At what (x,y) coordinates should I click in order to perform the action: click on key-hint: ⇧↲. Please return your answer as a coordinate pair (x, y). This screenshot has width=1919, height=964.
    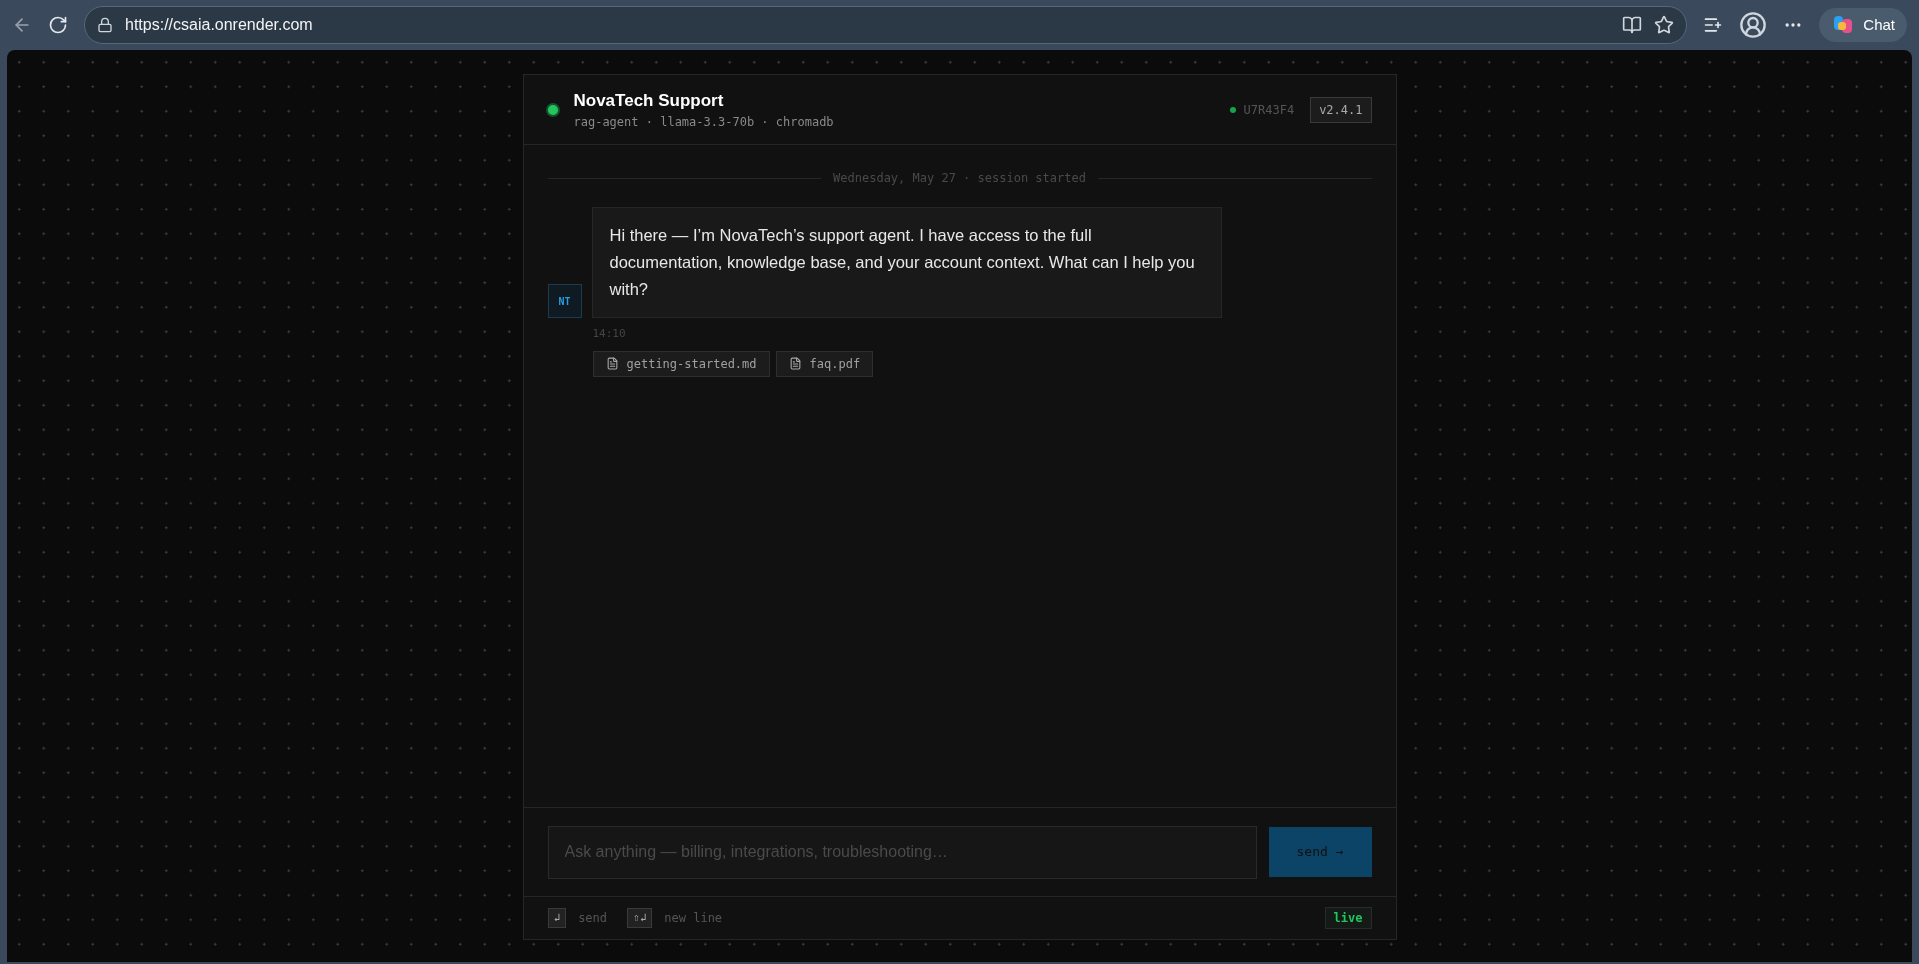
    Looking at the image, I should click on (640, 918).